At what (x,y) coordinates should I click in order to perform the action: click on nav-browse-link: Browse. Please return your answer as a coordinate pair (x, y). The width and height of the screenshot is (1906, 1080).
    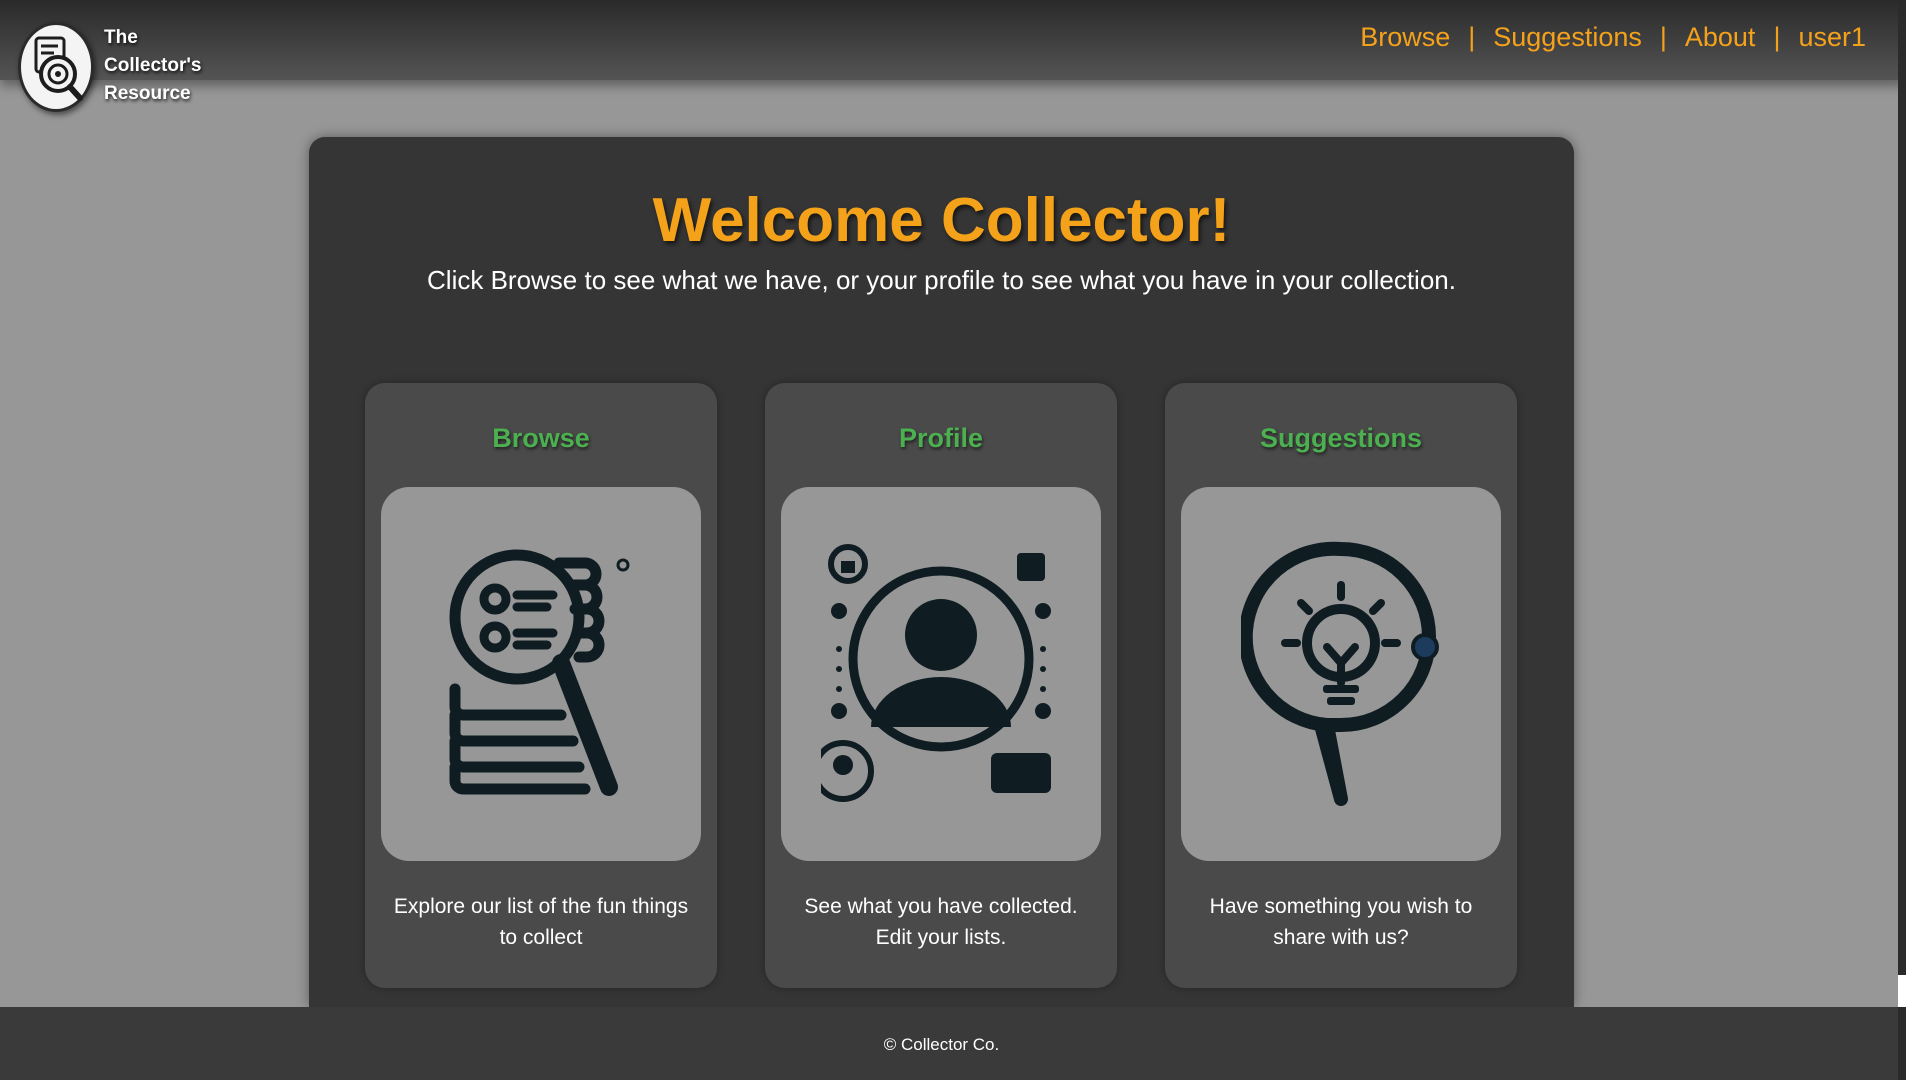
    Looking at the image, I should click on (1405, 37).